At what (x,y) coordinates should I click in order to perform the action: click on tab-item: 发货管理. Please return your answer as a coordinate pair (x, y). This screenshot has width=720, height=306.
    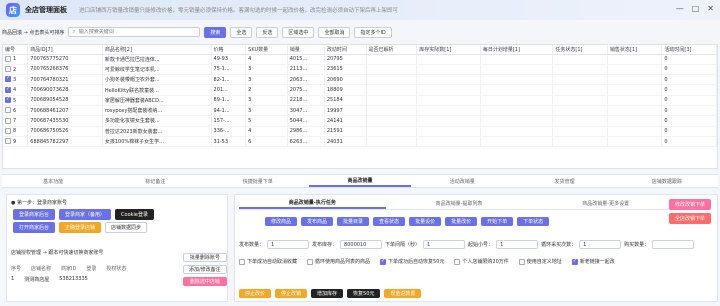
    Looking at the image, I should click on (564, 181).